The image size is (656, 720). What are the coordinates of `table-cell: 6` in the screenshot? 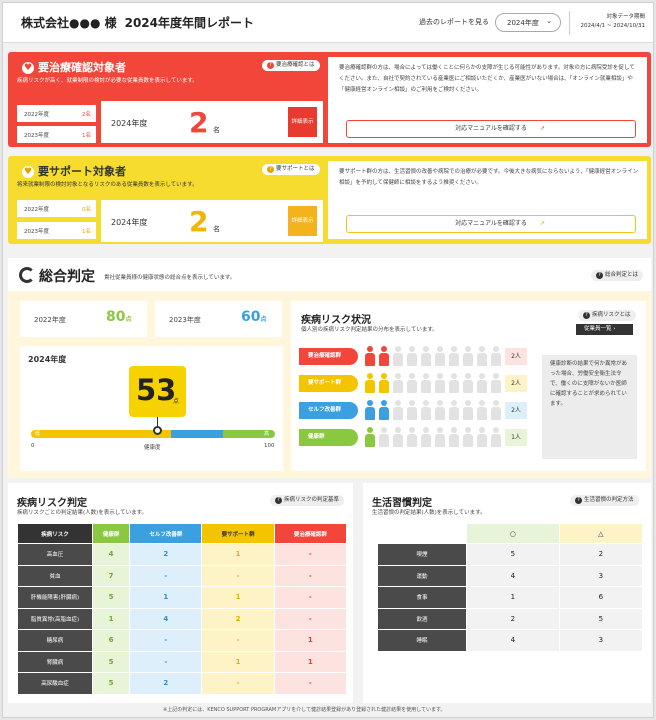 It's located at (601, 597).